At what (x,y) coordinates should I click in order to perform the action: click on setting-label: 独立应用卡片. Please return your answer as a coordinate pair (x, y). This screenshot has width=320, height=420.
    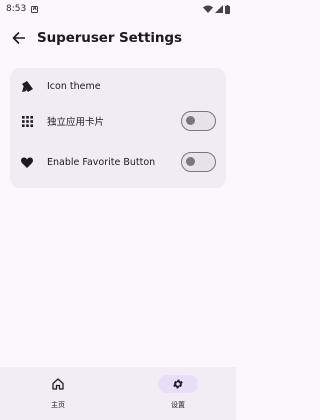
    Looking at the image, I should click on (76, 122).